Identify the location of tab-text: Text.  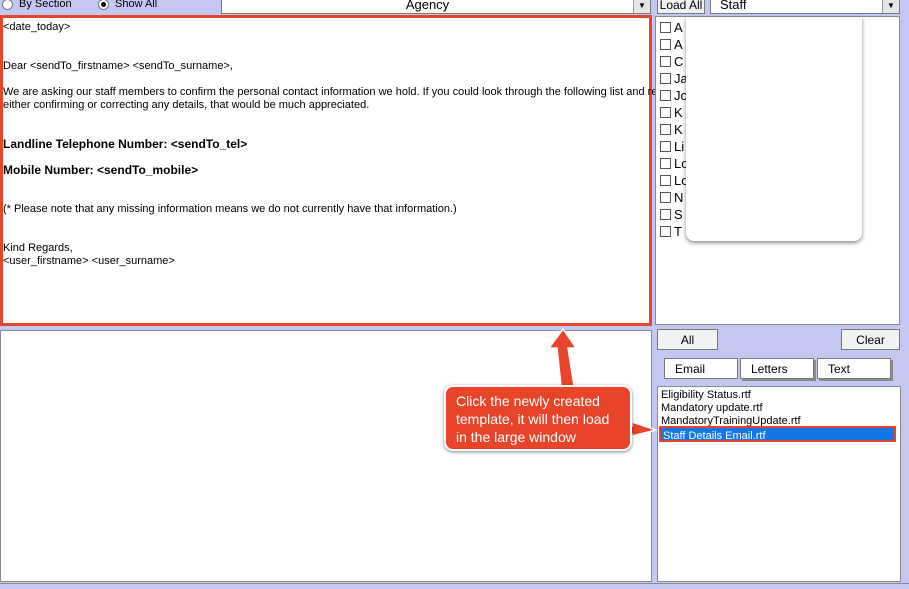
(854, 368).